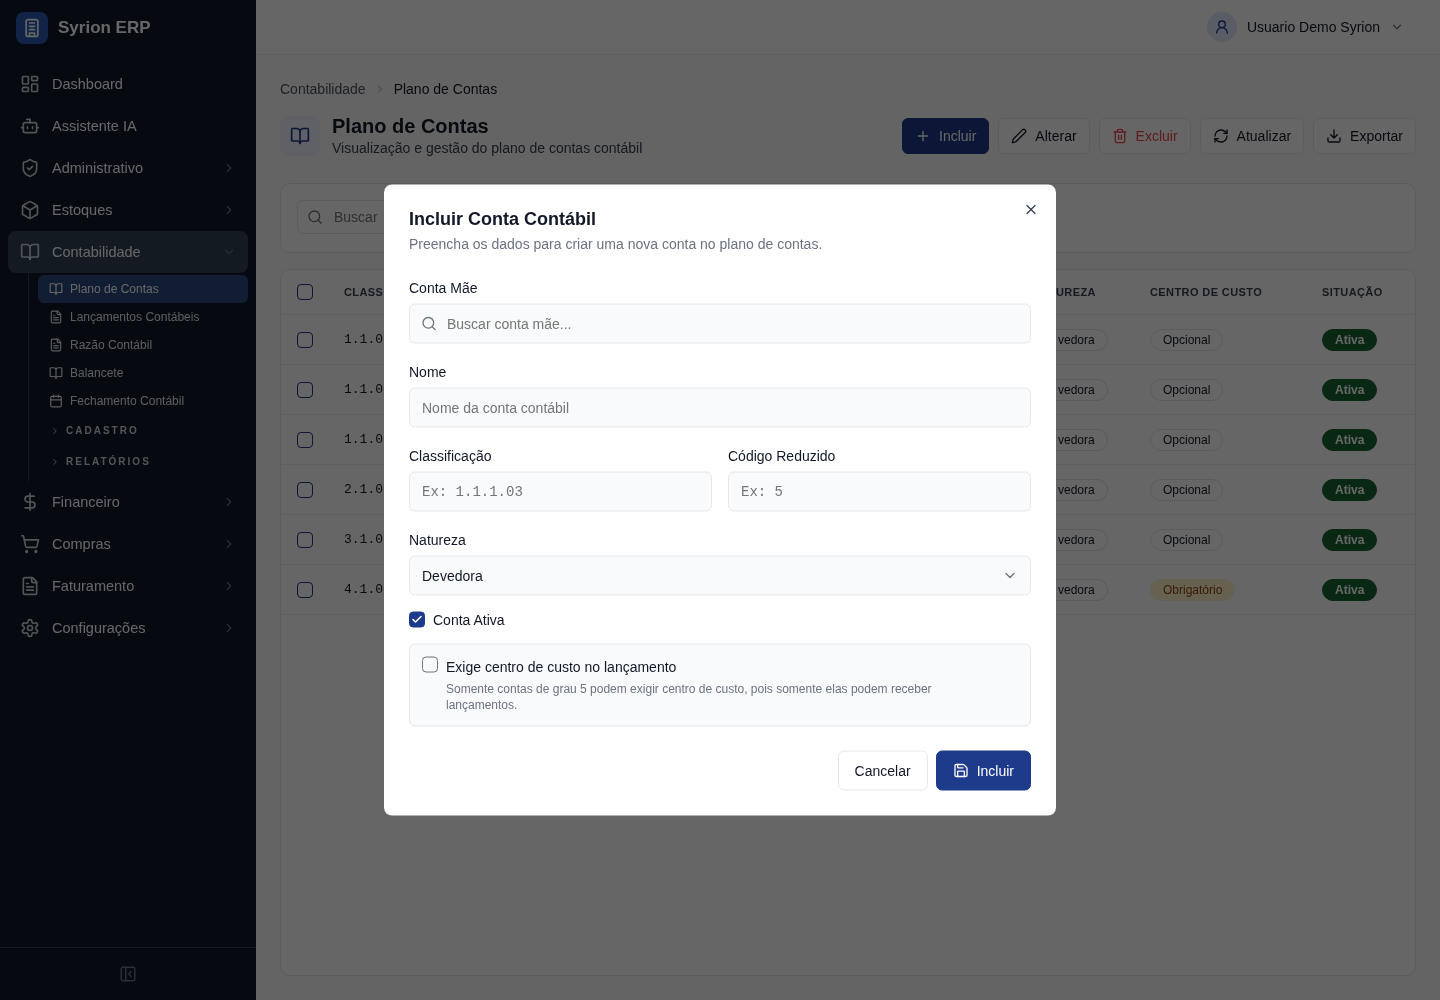 Image resolution: width=1440 pixels, height=1000 pixels. Describe the element at coordinates (1019, 135) in the screenshot. I see `pencil-icon` at that location.